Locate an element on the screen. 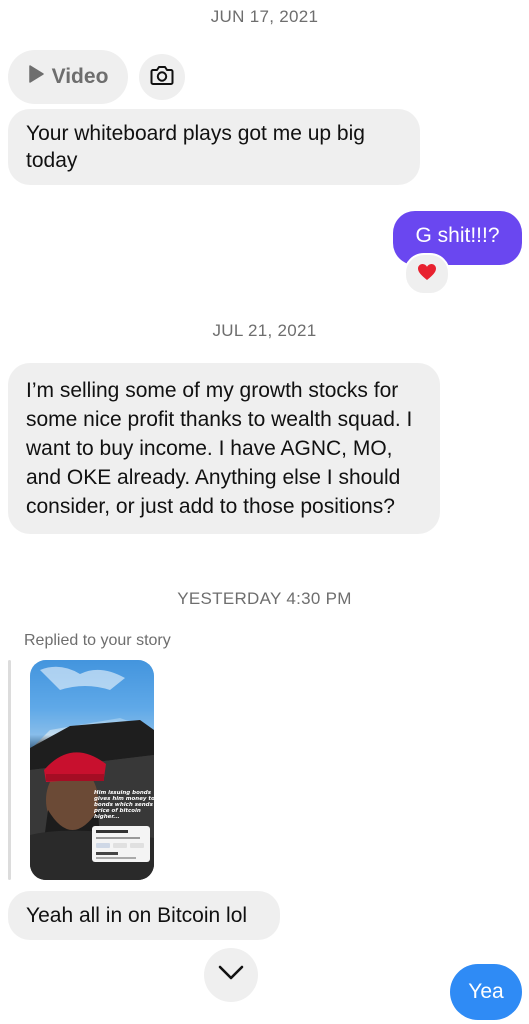 Image resolution: width=529 pixels, height=1024 pixels. date-separator: JUN 17, 2021 is located at coordinates (264, 16).